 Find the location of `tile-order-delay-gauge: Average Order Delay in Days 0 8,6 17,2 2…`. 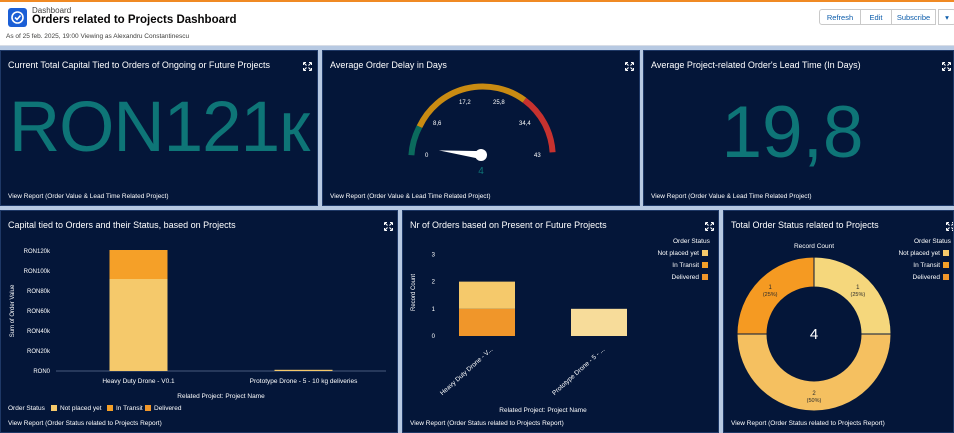

tile-order-delay-gauge: Average Order Delay in Days 0 8,6 17,2 2… is located at coordinates (481, 128).